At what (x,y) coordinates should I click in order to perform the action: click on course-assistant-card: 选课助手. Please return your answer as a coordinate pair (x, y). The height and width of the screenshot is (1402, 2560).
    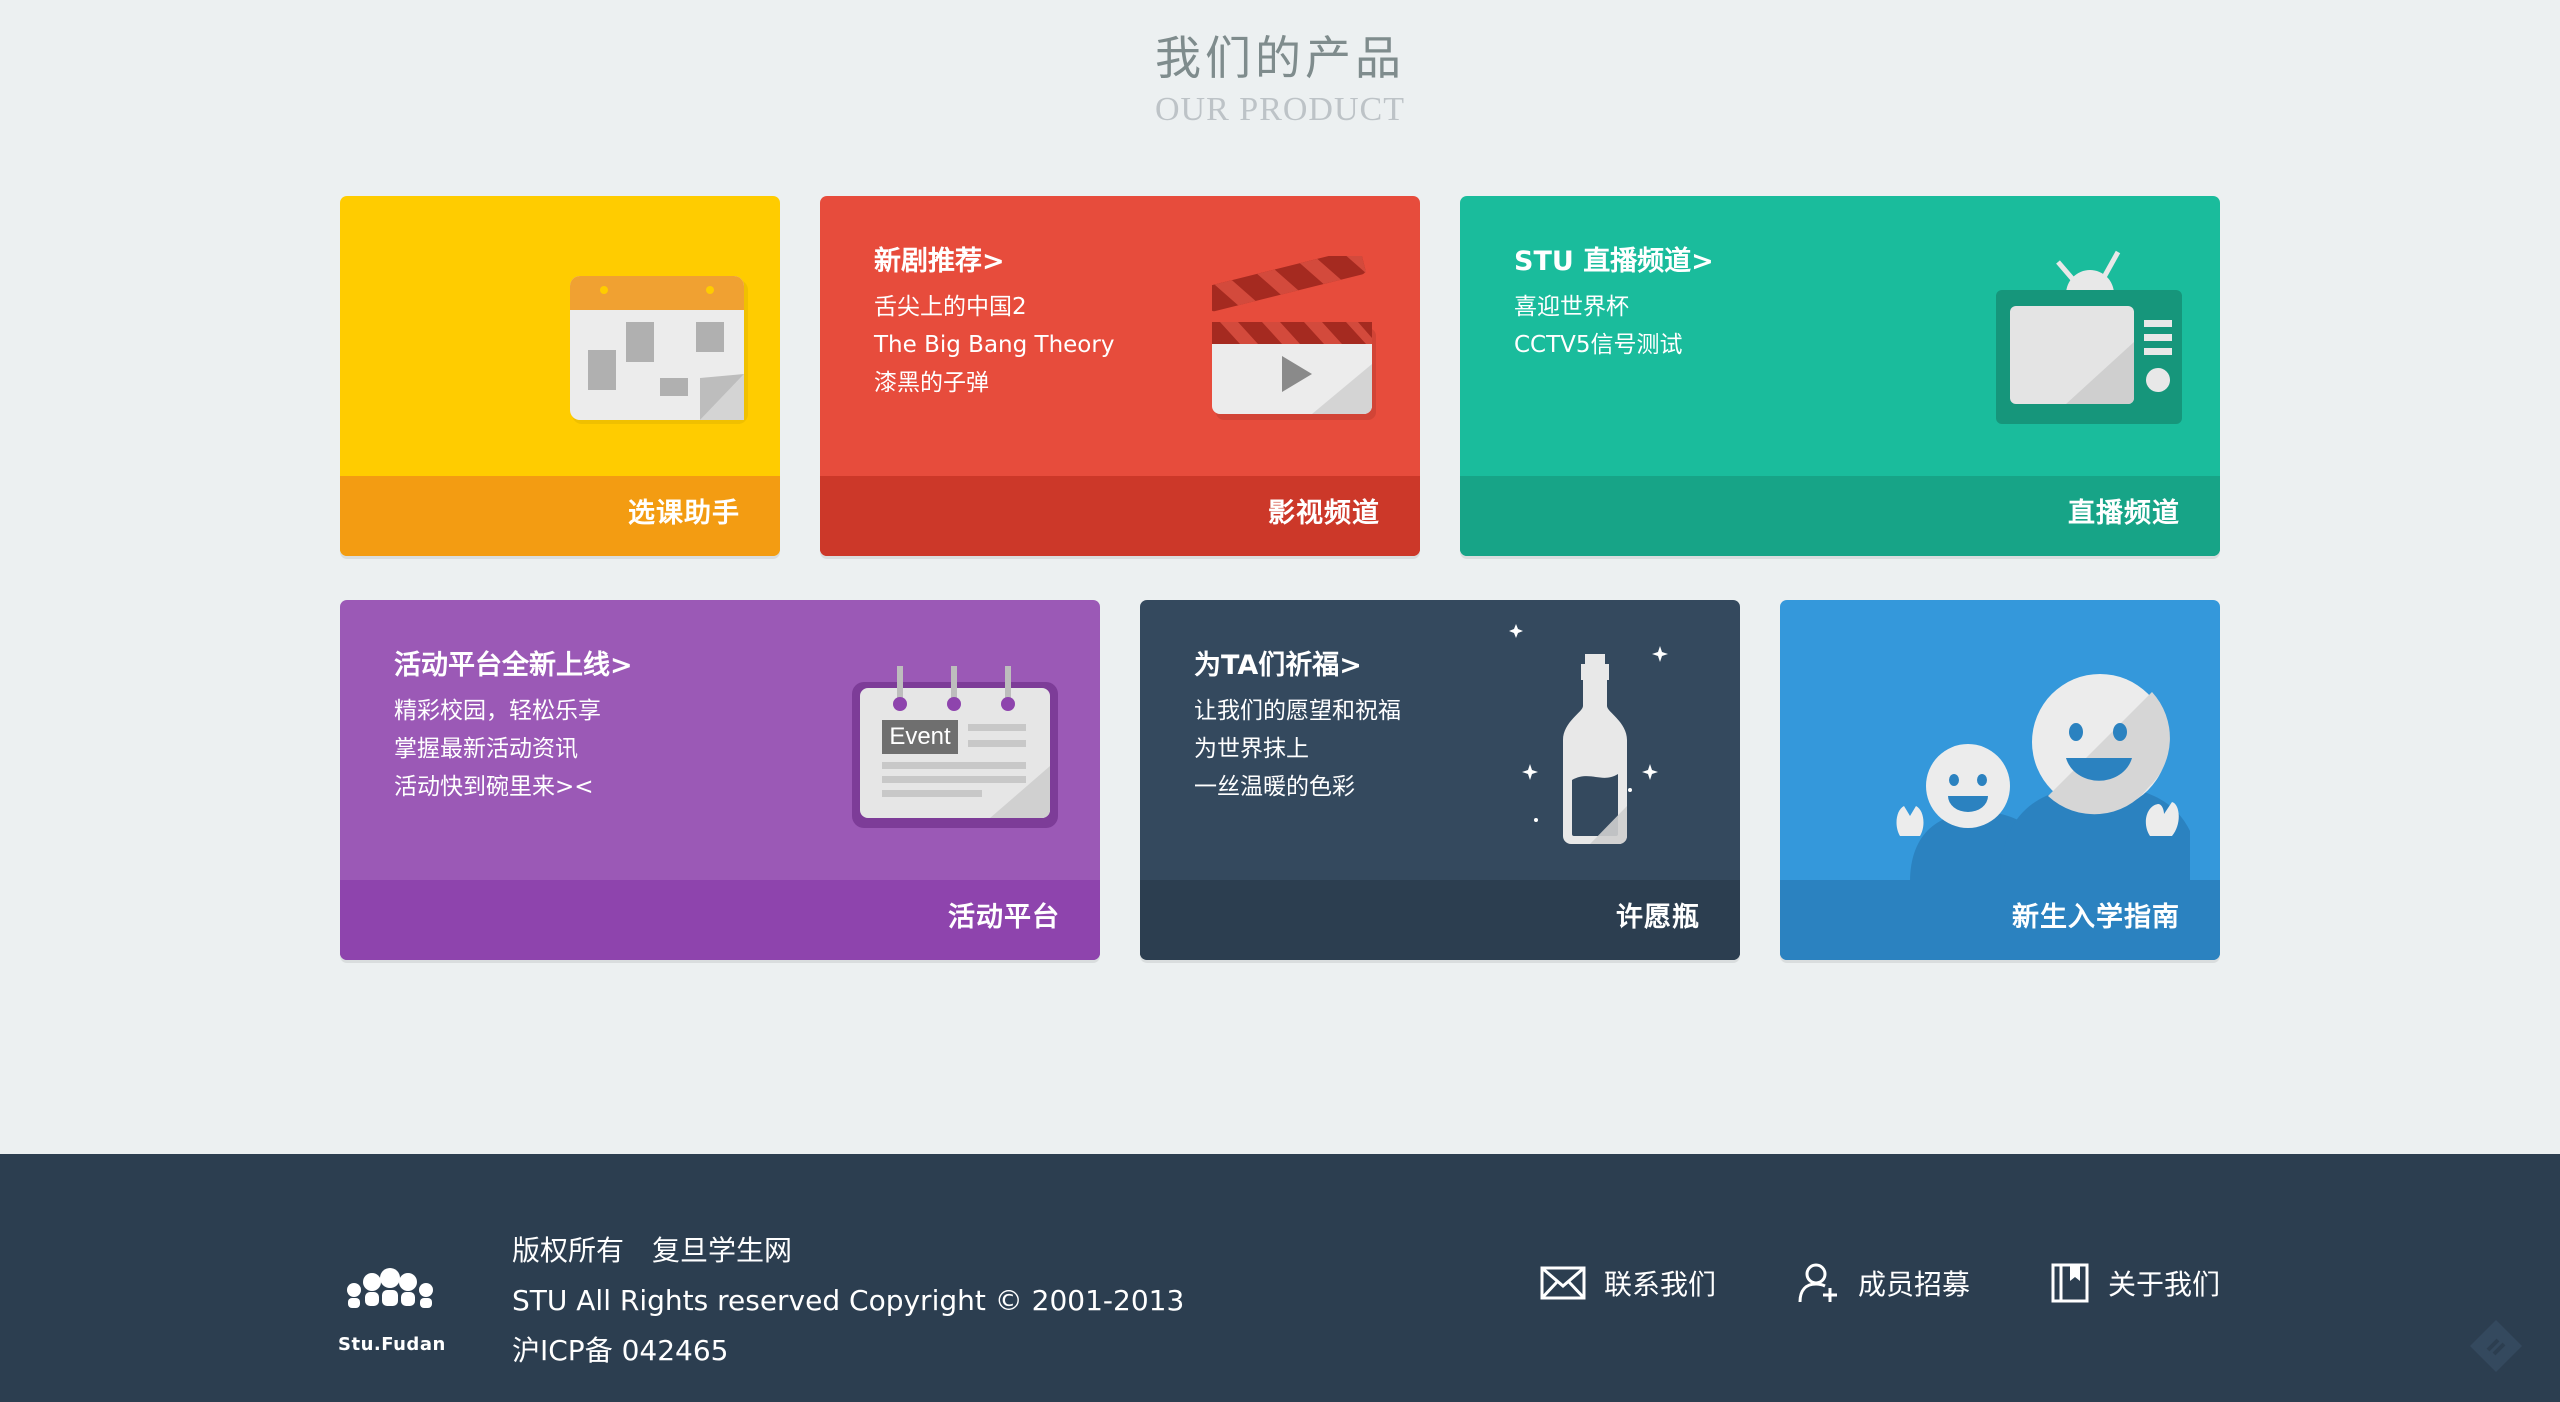
    Looking at the image, I should click on (560, 376).